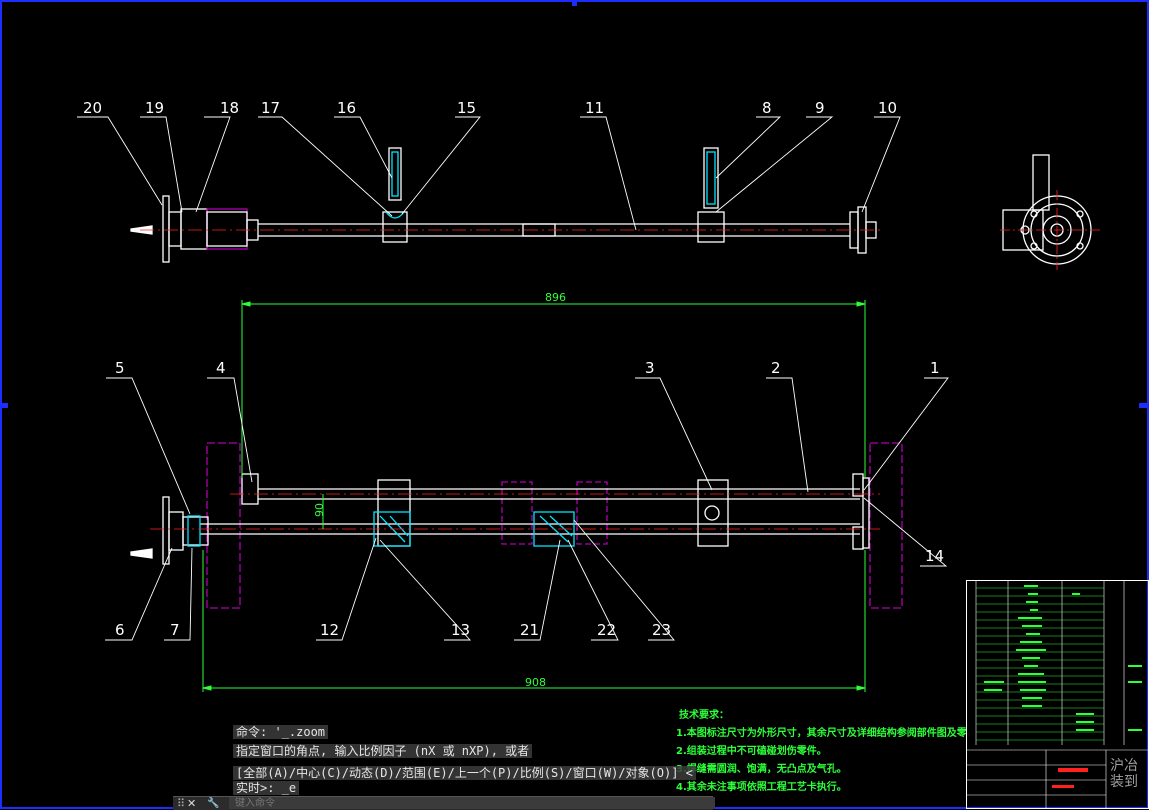 The image size is (1149, 810). I want to click on balloon-9: 9, so click(820, 108).